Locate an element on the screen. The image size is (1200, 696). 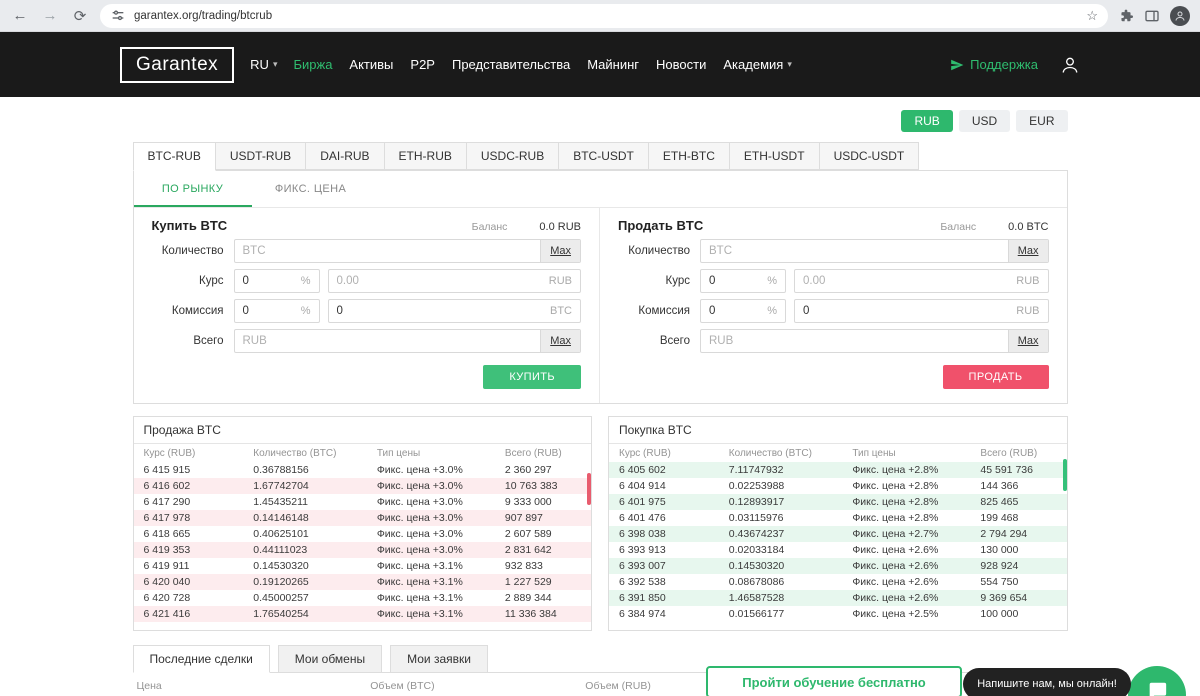
tab-market-order: ПО РЫНКУ is located at coordinates (192, 189).